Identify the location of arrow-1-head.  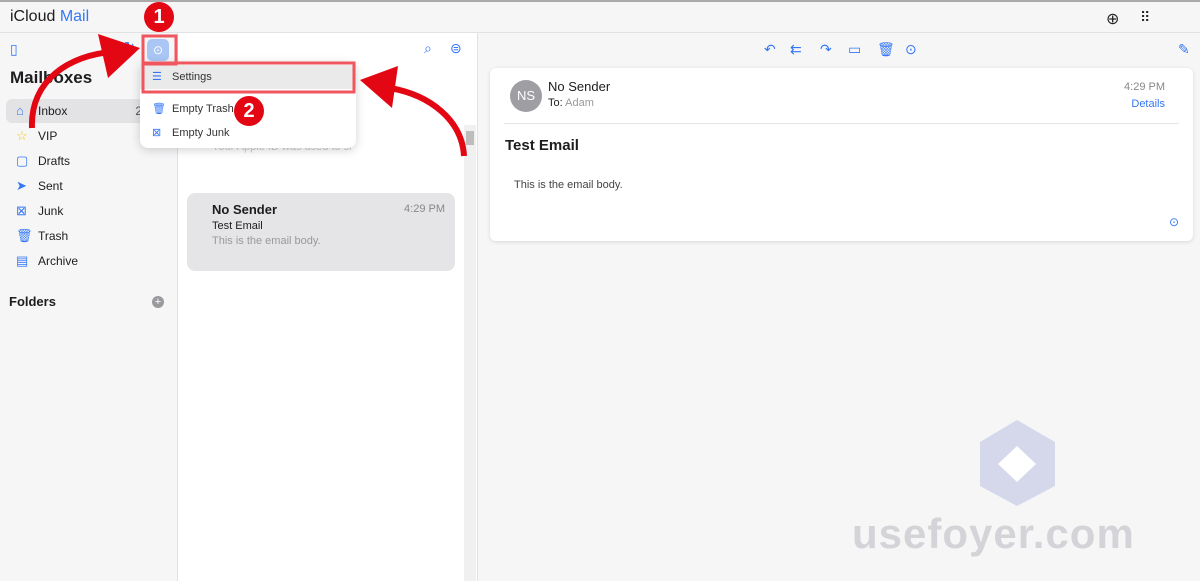
(119, 56).